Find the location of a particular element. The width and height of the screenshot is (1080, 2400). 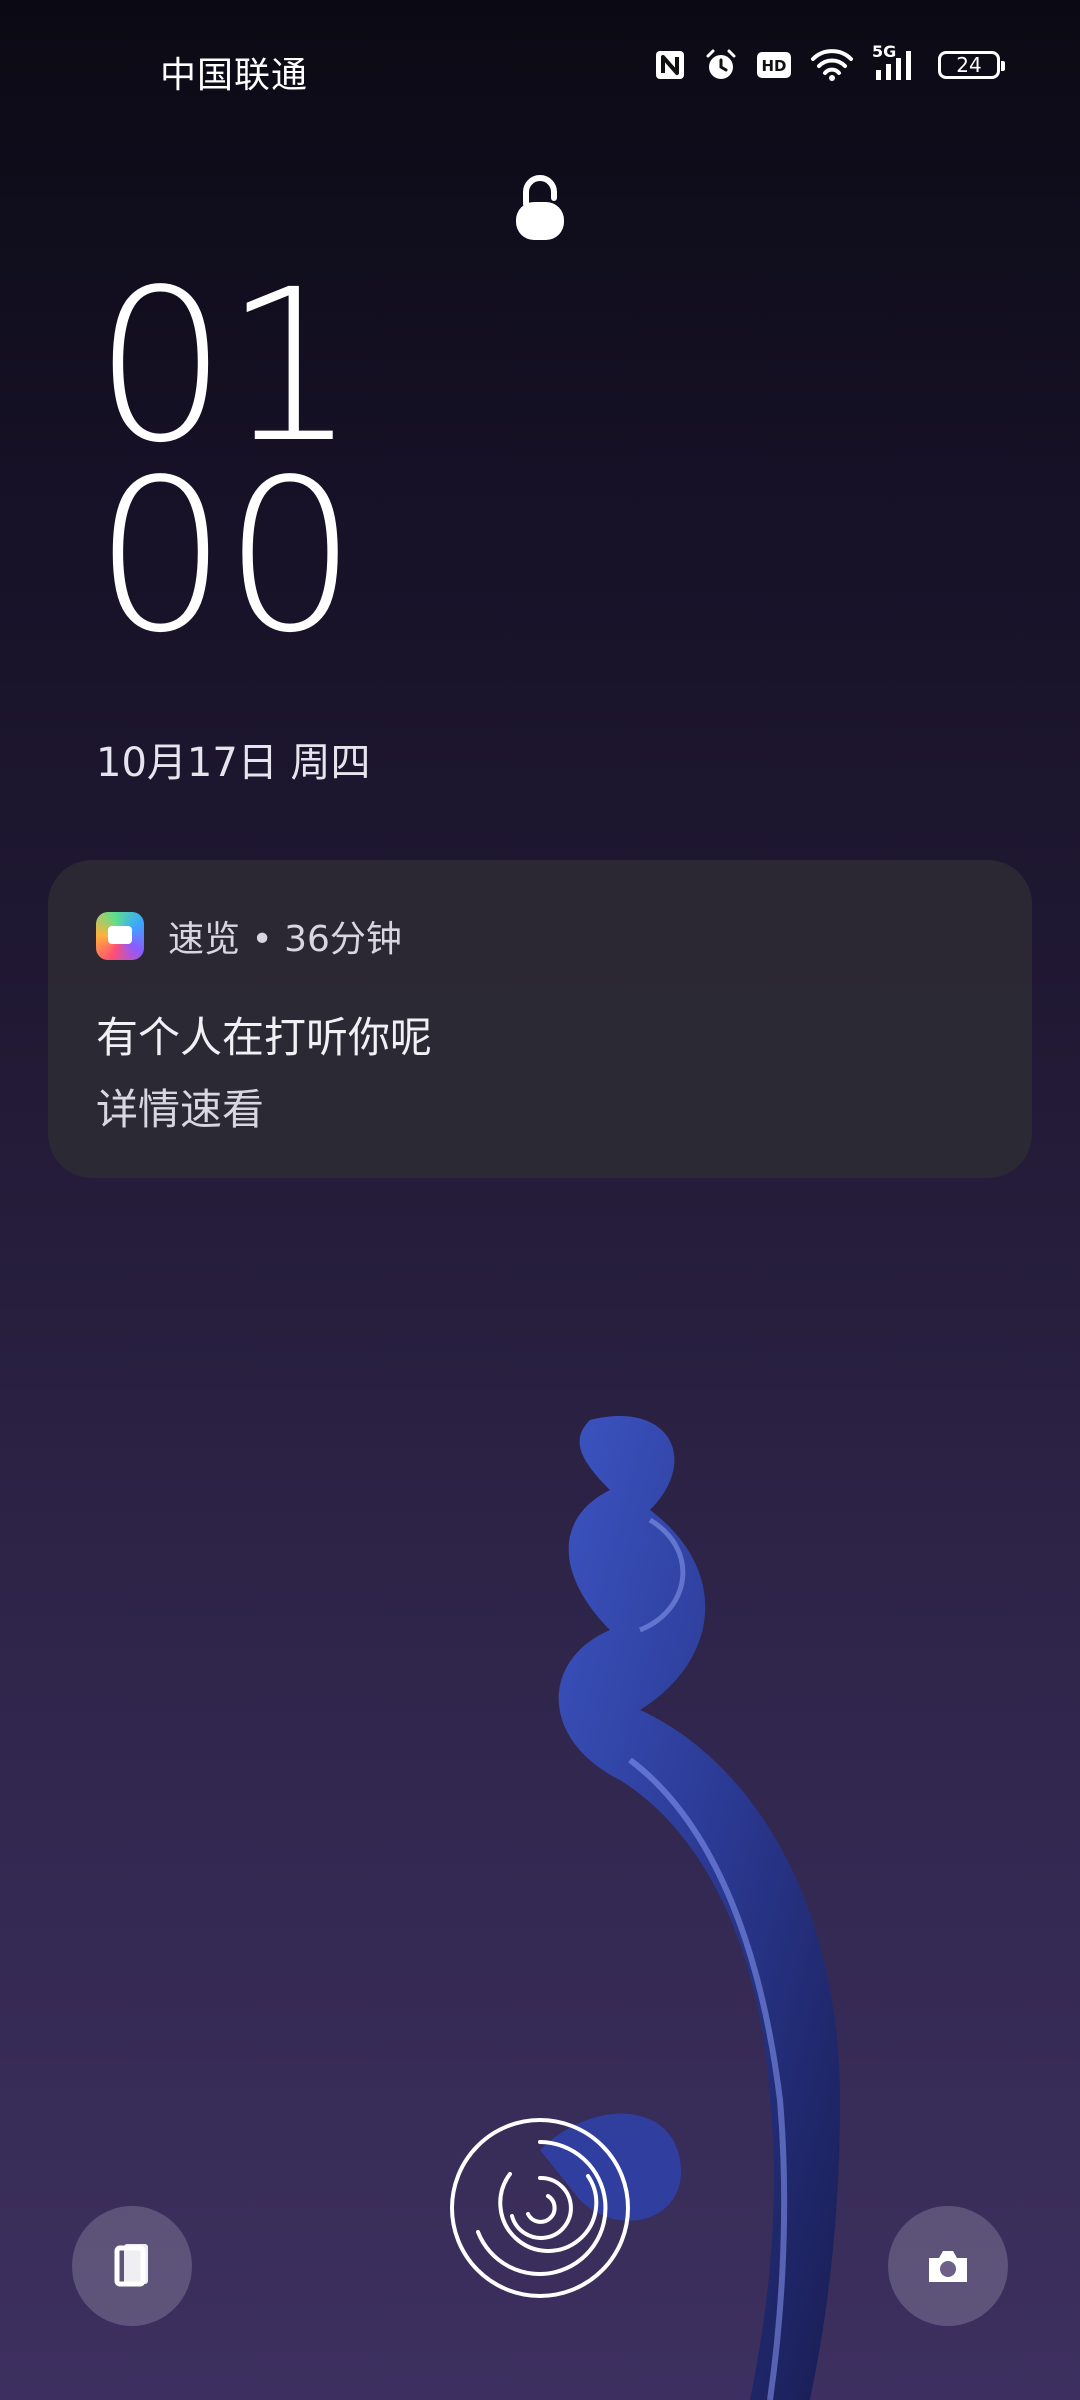

status-bar: 中国联通 HD 5G 24 is located at coordinates (540, 60).